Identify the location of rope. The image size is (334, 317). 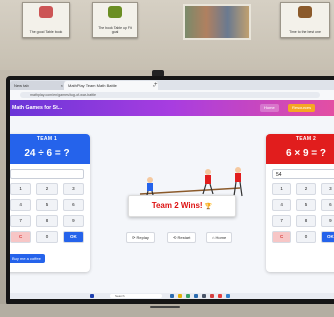
(190, 191).